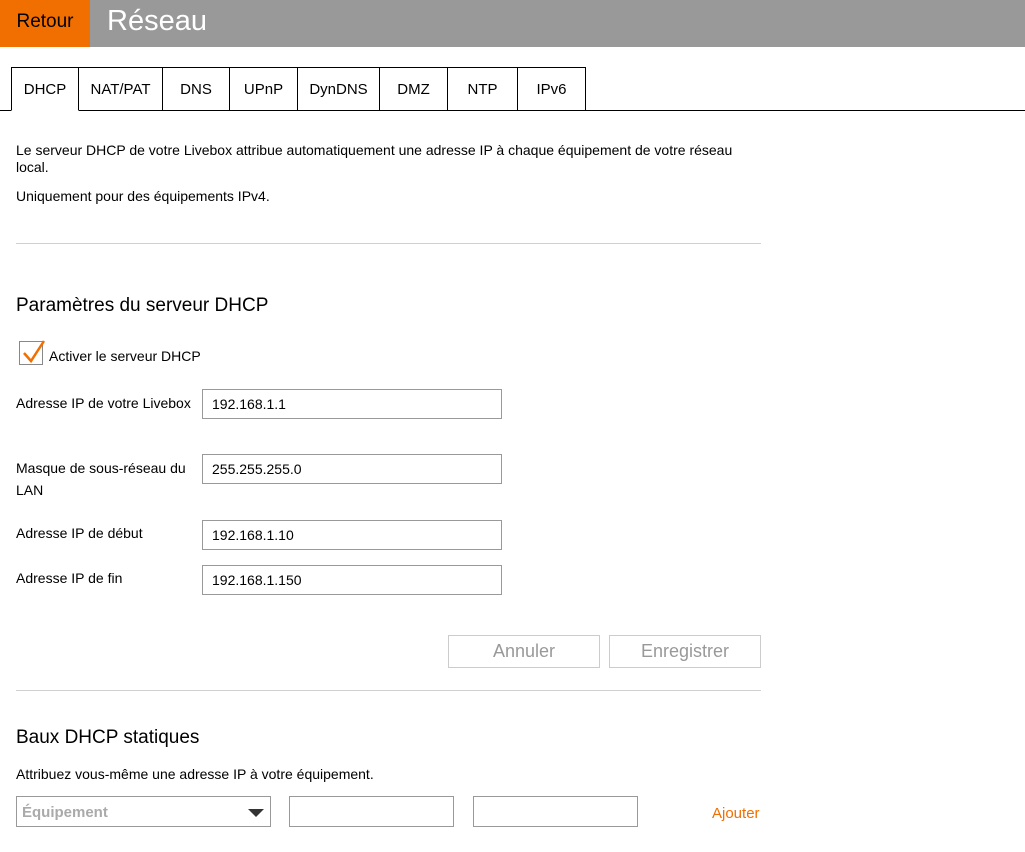  Describe the element at coordinates (736, 813) in the screenshot. I see `add-lease-button: Ajouter` at that location.